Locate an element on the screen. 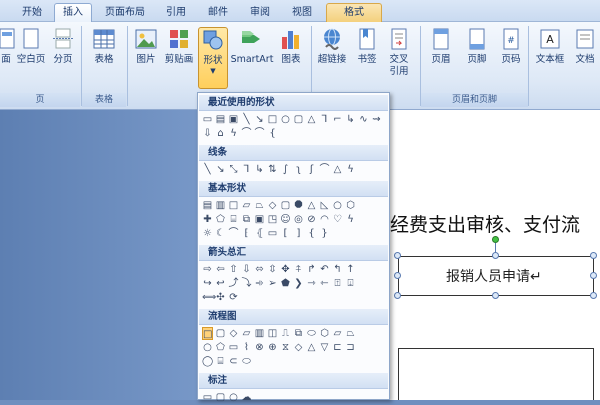 The image size is (600, 405). up-down-arrow-icon: ⇳ is located at coordinates (272, 269).